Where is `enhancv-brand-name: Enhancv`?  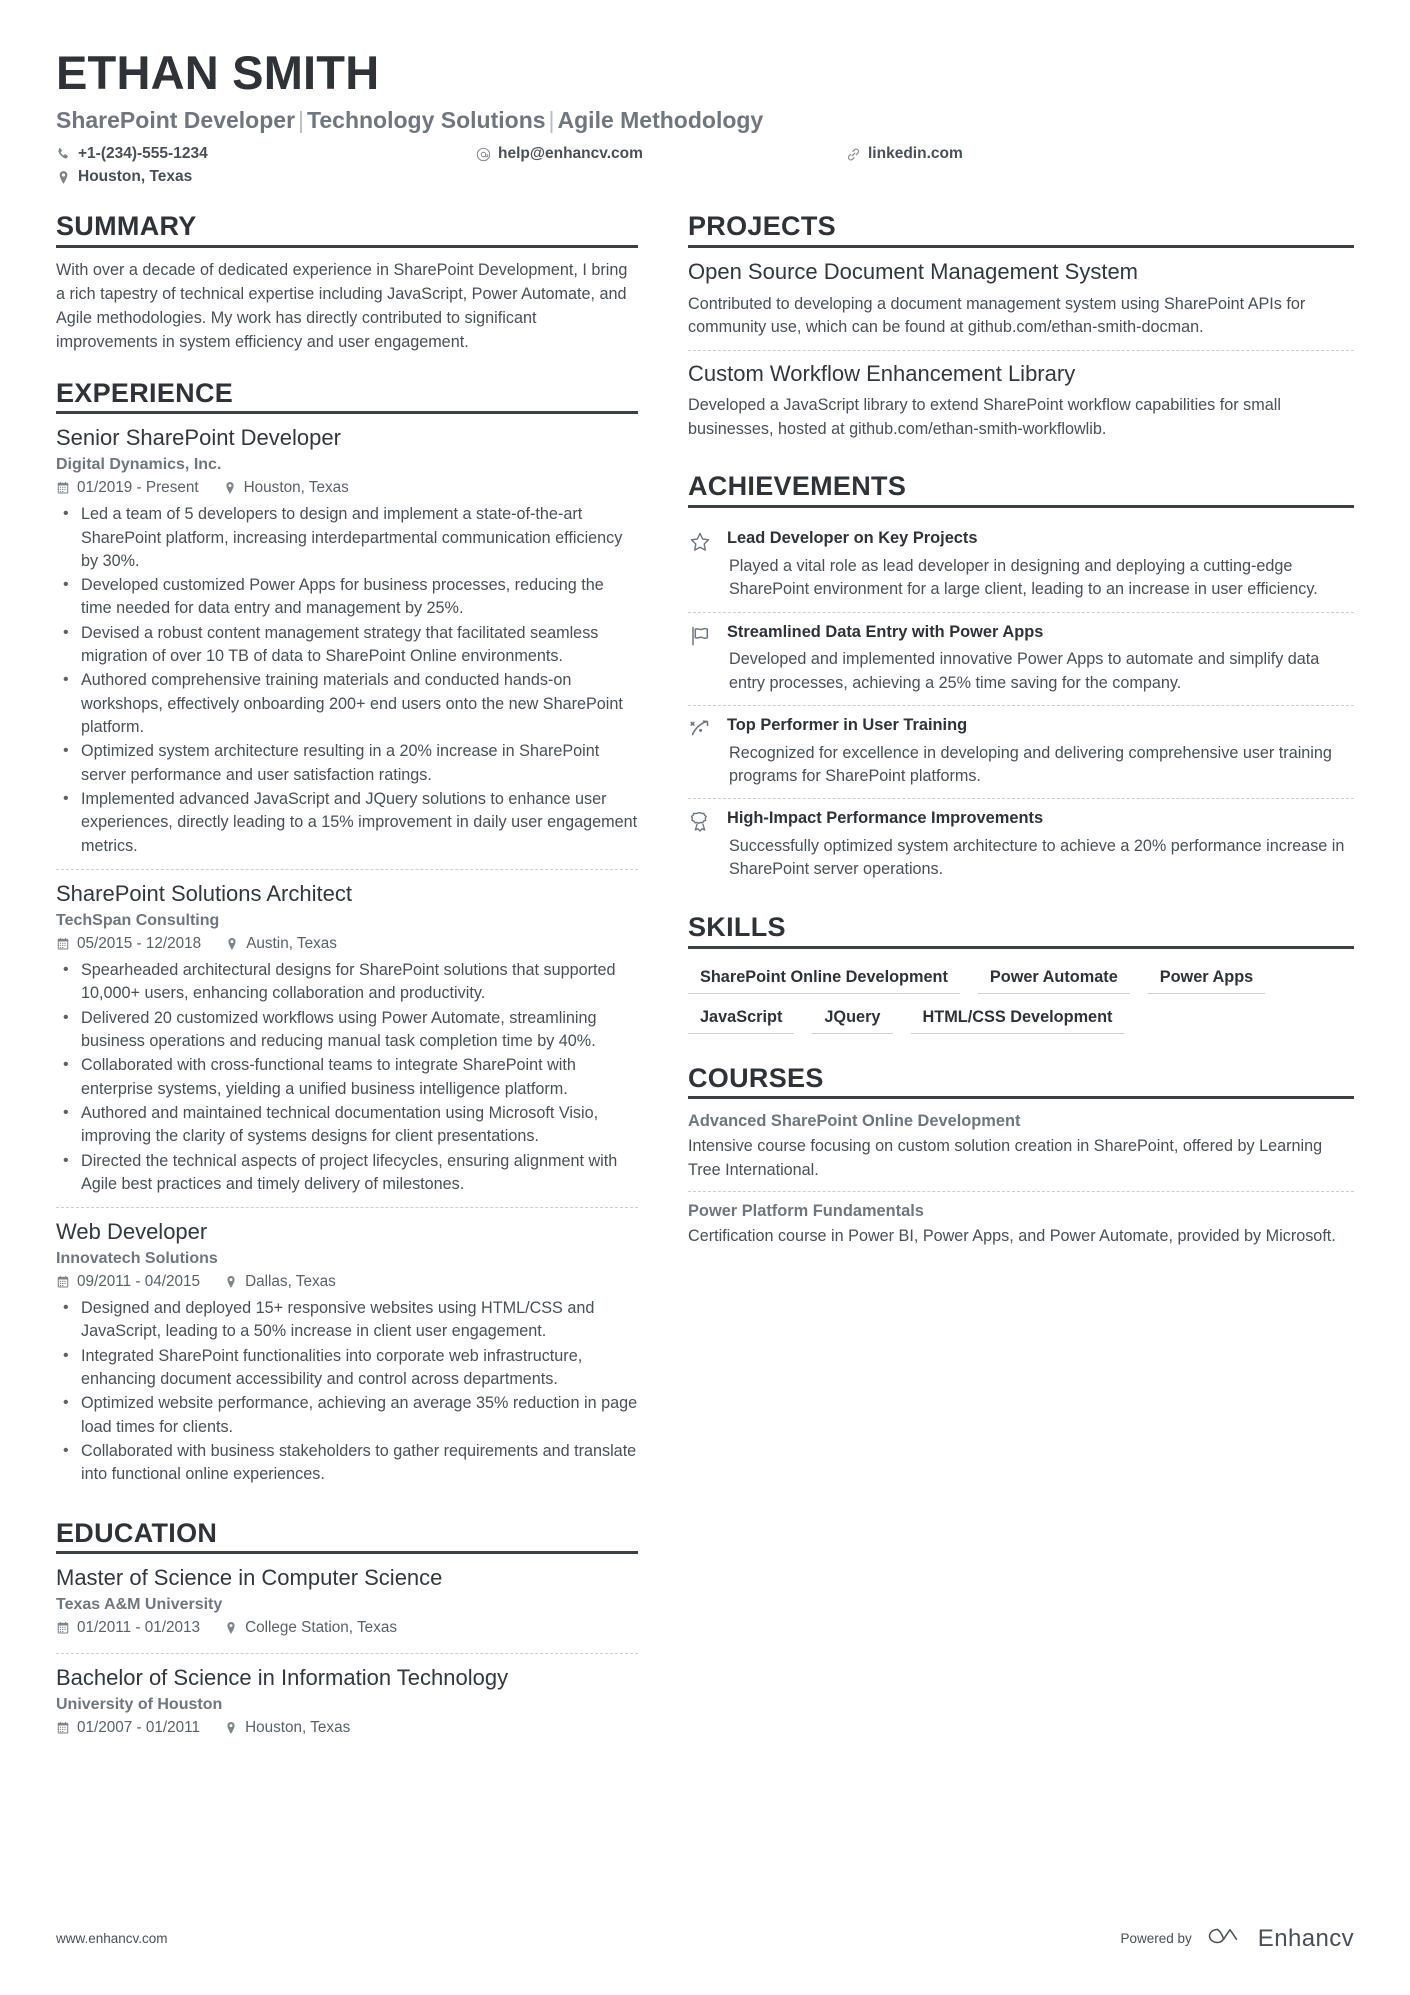
enhancv-brand-name: Enhancv is located at coordinates (1305, 1938).